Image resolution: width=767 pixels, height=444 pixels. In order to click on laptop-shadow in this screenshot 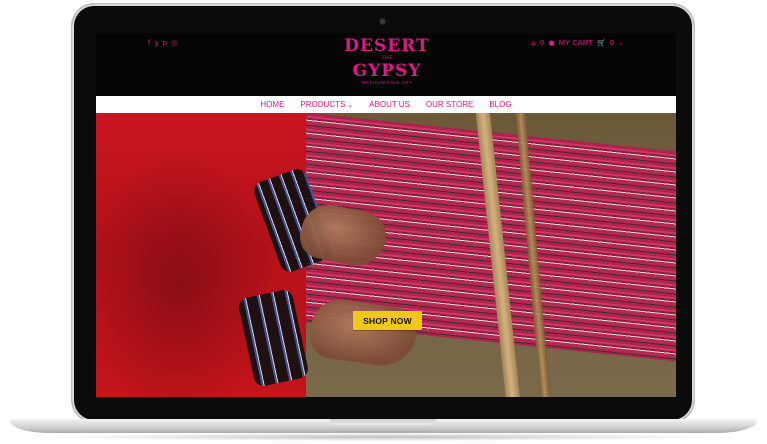, I will do `click(383, 437)`.